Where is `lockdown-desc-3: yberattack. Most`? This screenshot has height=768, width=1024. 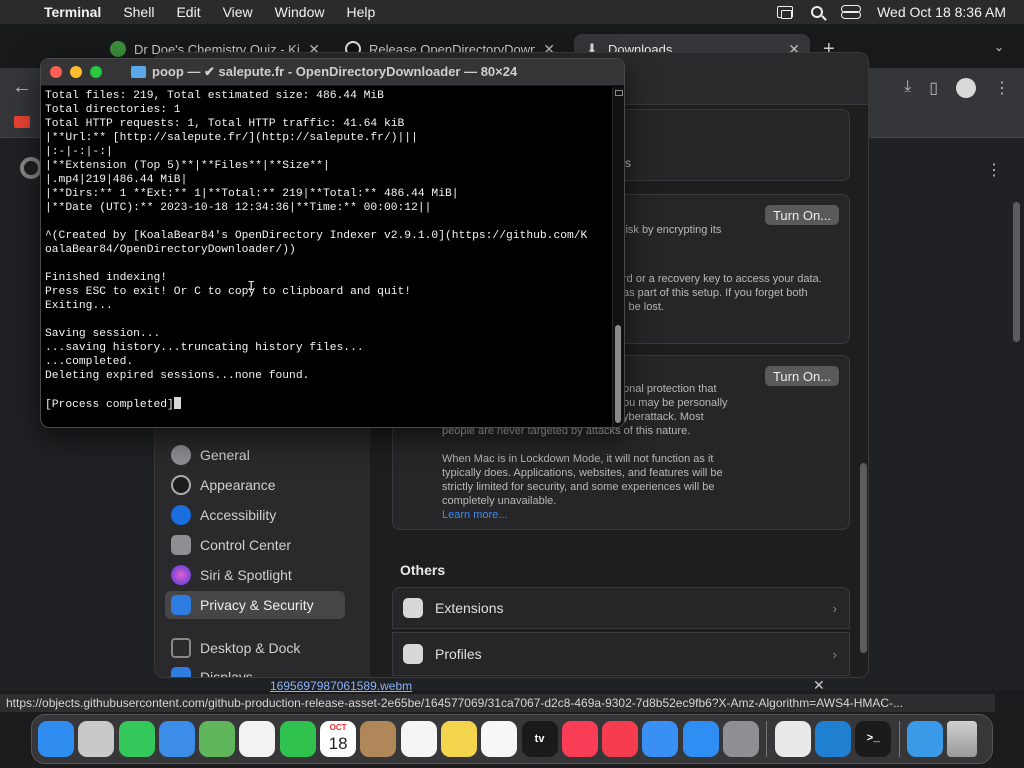 lockdown-desc-3: yberattack. Most is located at coordinates (663, 417).